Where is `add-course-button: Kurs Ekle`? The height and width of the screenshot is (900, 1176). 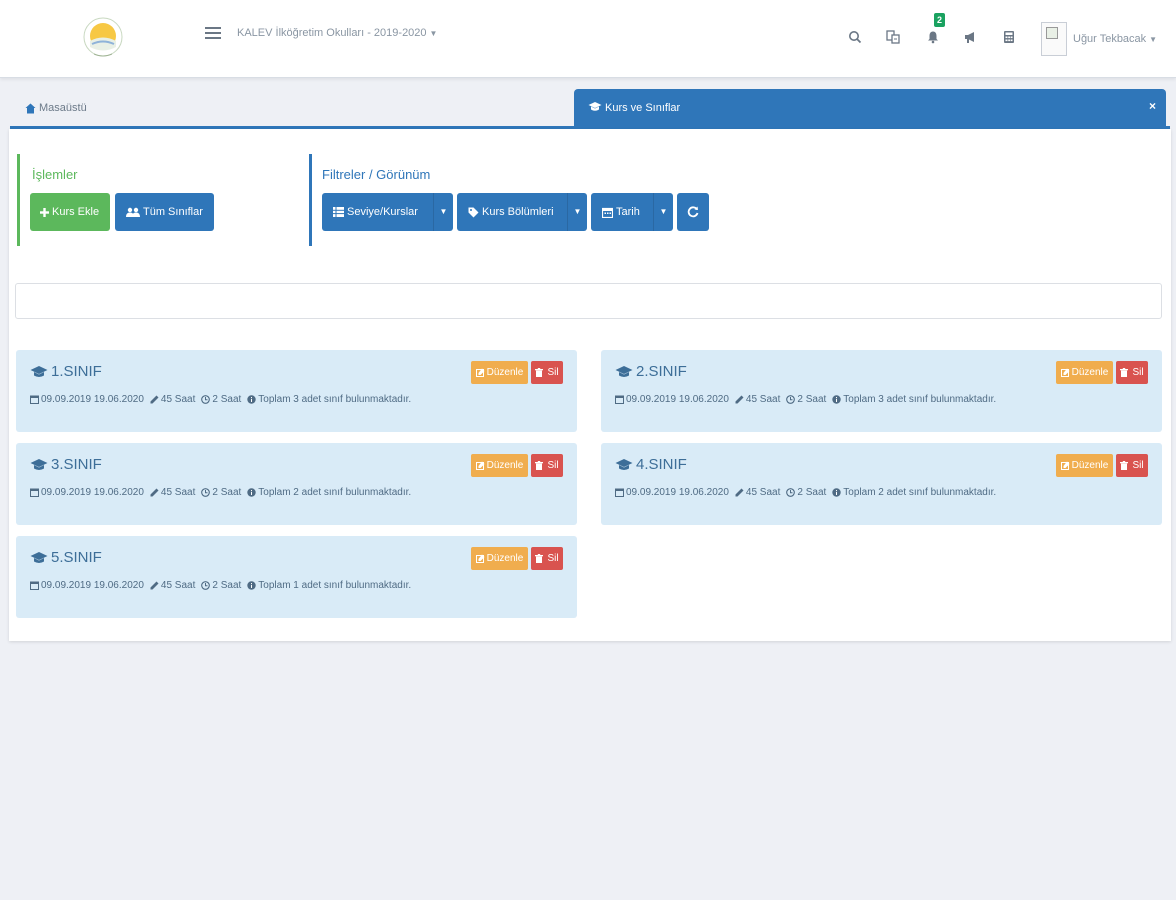 add-course-button: Kurs Ekle is located at coordinates (70, 212).